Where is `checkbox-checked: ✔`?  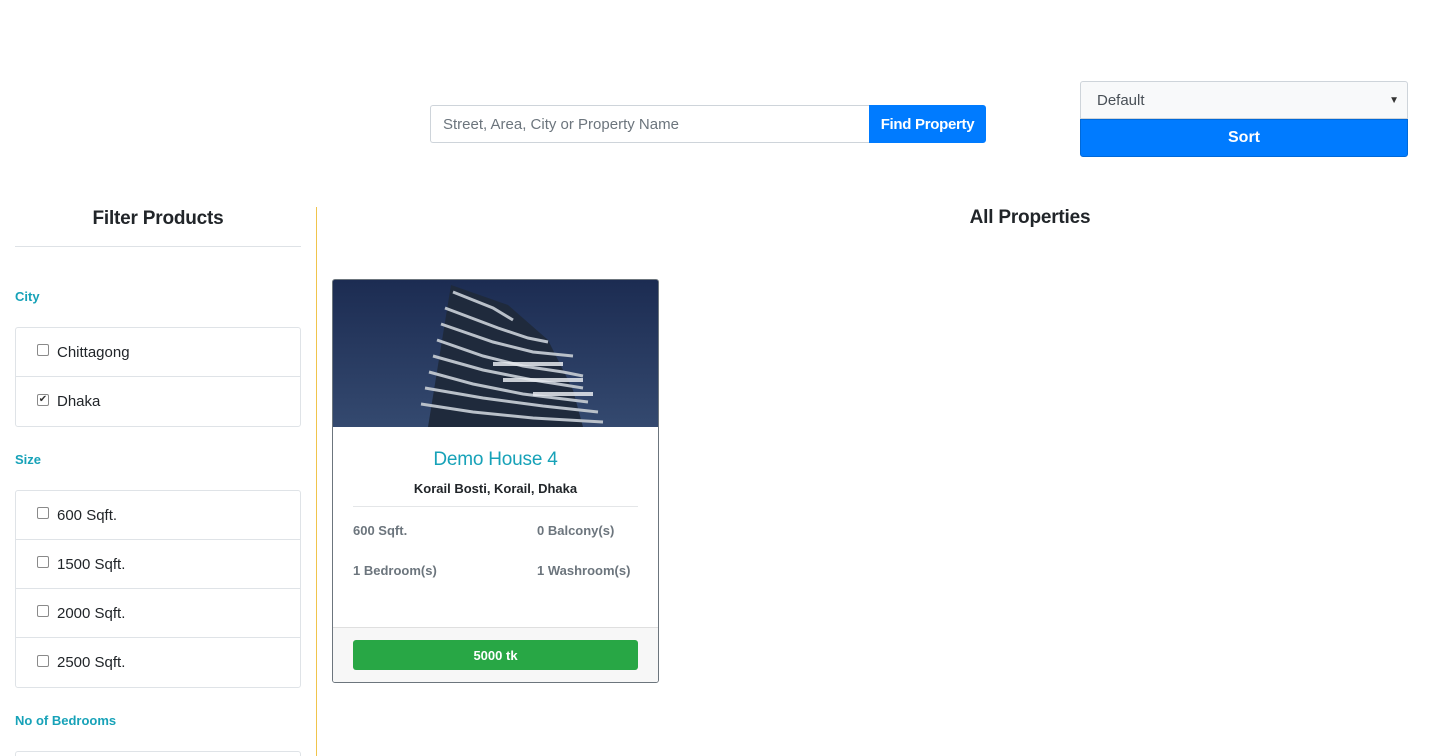 checkbox-checked: ✔ is located at coordinates (43, 399).